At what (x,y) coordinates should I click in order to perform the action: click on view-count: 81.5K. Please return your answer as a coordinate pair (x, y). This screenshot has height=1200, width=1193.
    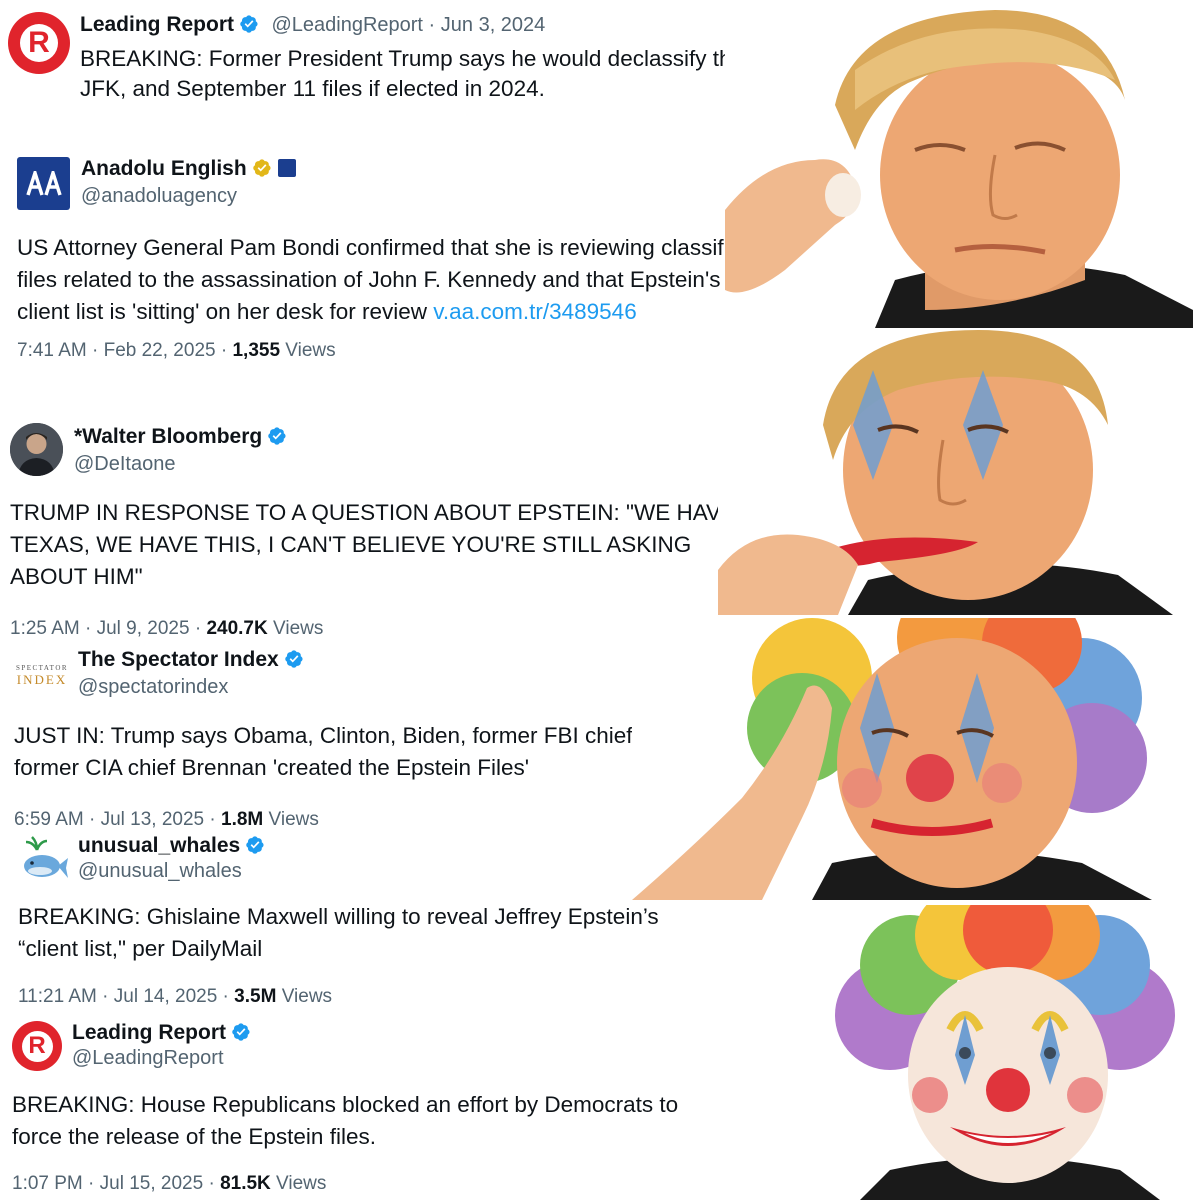
    Looking at the image, I should click on (245, 1183).